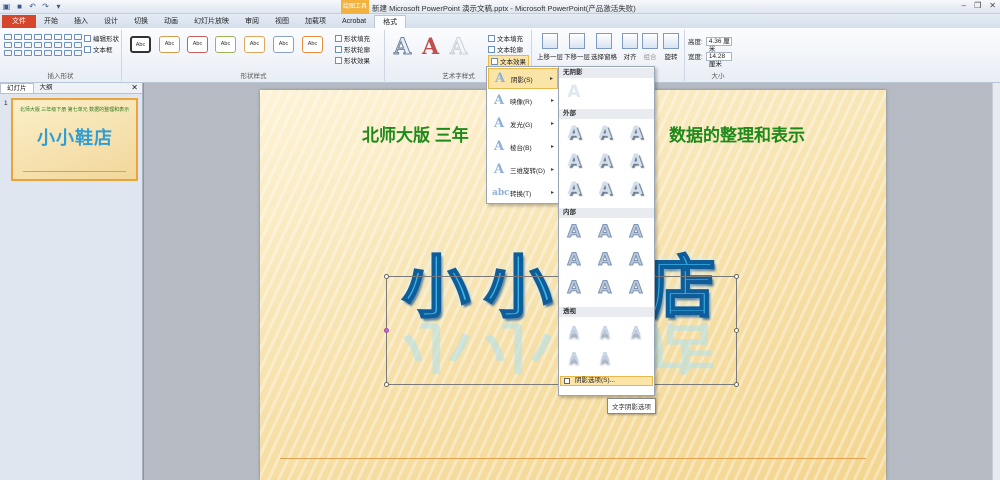 Image resolution: width=1000 pixels, height=480 pixels. Describe the element at coordinates (101, 38) in the screenshot. I see `edit-shape-button: 编辑形状` at that location.